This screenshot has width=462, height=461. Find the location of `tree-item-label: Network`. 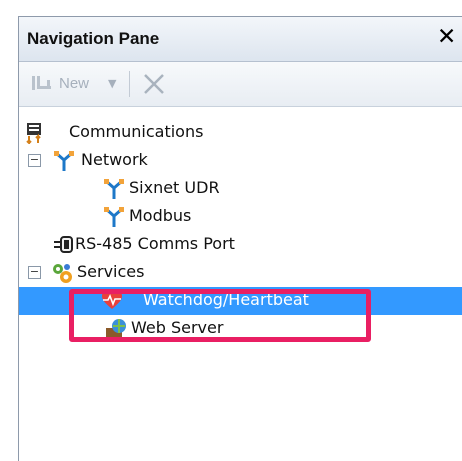

tree-item-label: Network is located at coordinates (114, 159).